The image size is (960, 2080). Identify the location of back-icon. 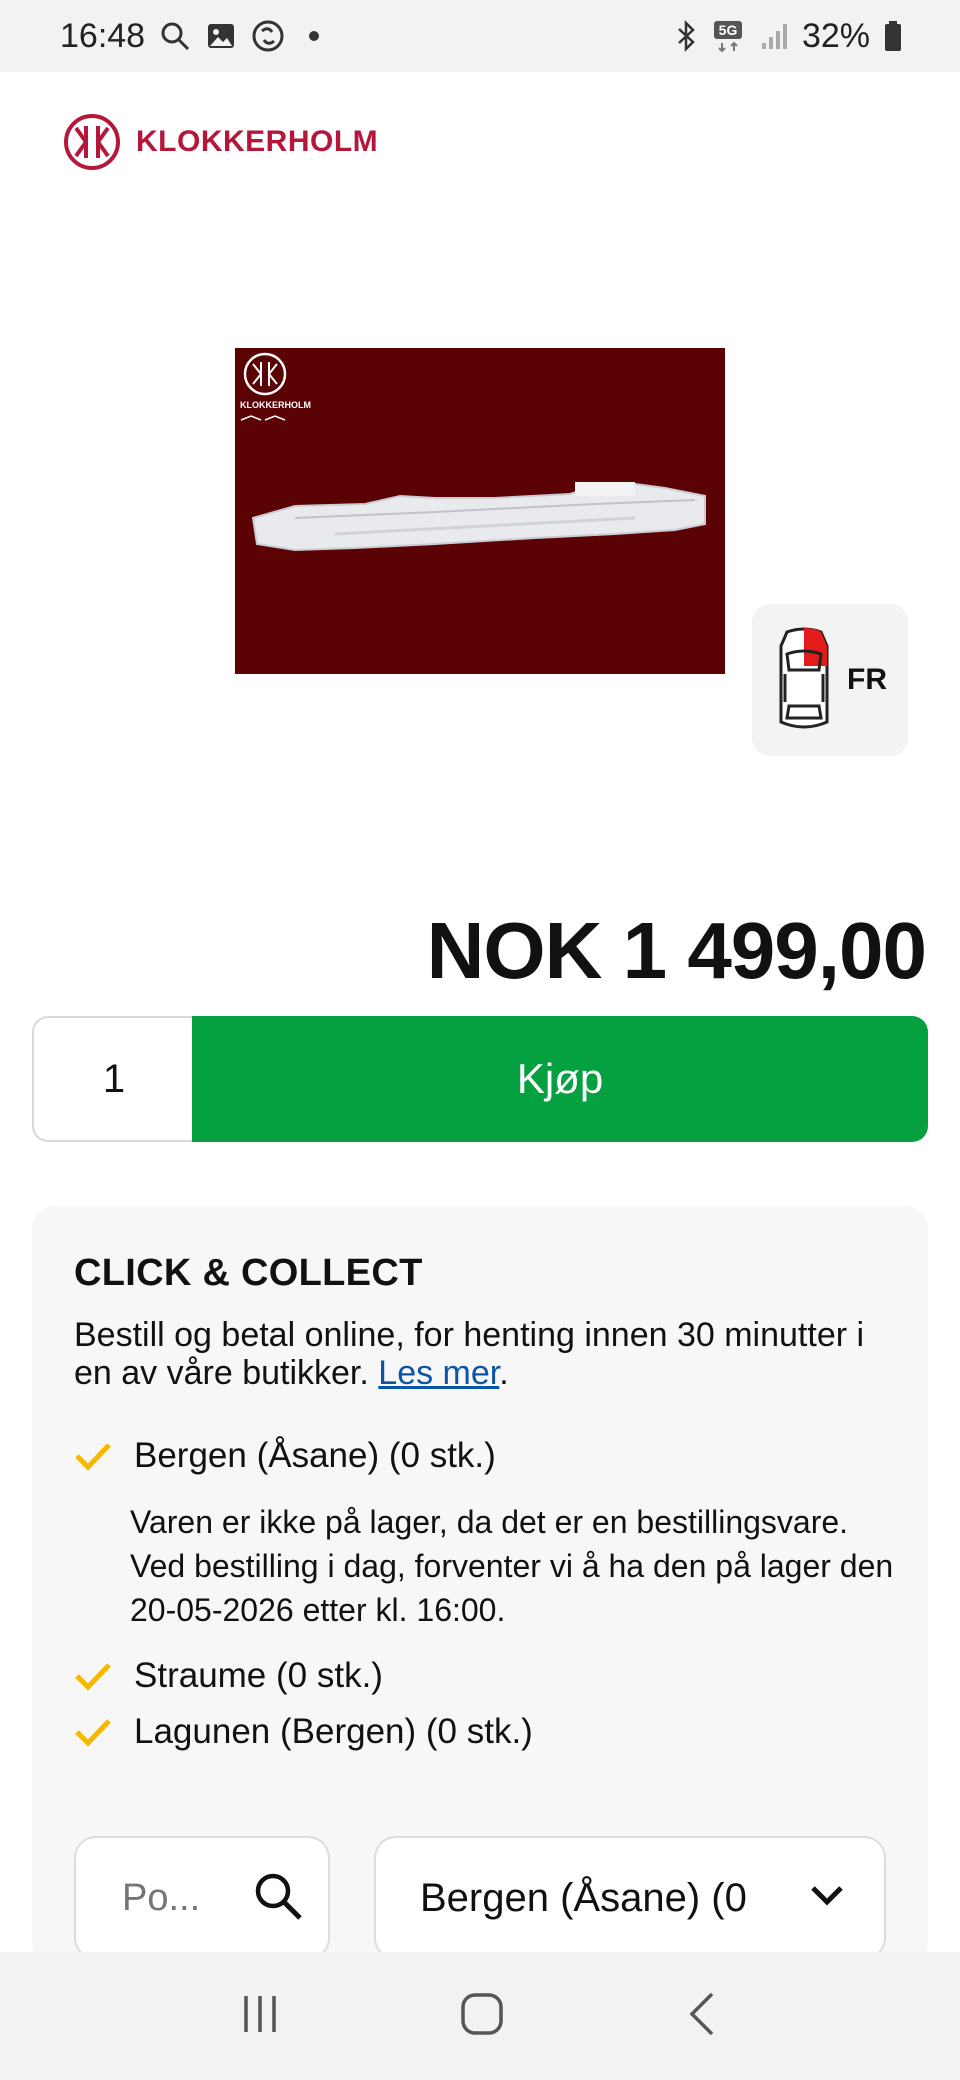
(702, 2016).